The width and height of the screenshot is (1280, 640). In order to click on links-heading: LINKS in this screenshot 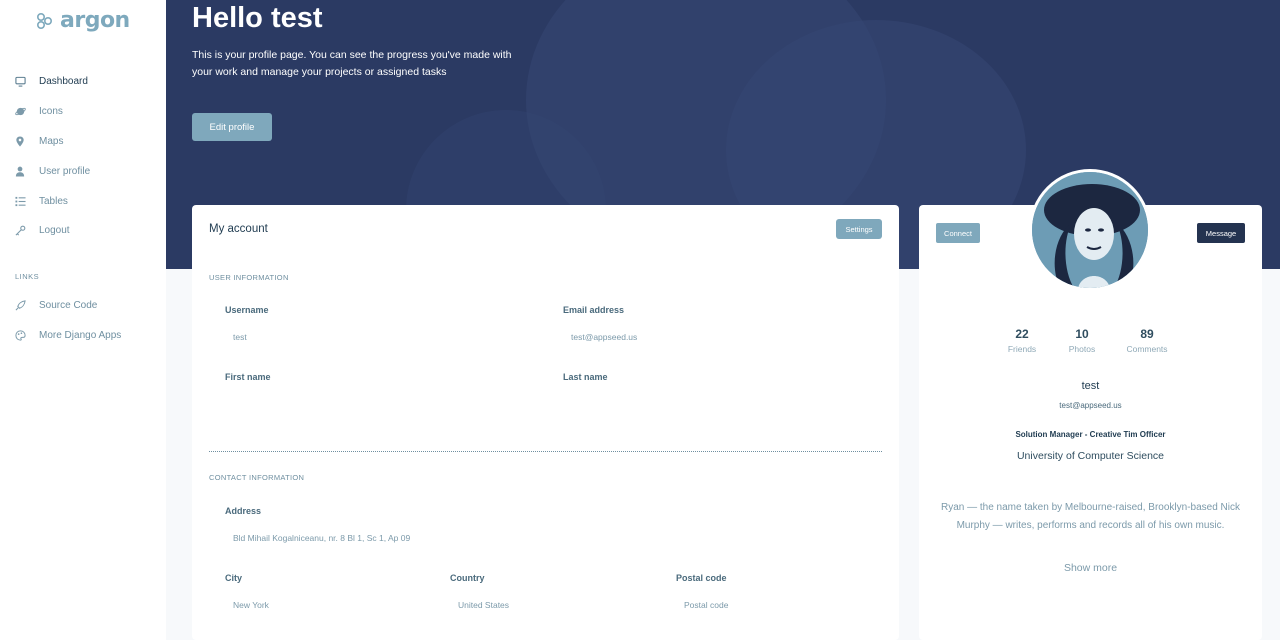, I will do `click(27, 276)`.